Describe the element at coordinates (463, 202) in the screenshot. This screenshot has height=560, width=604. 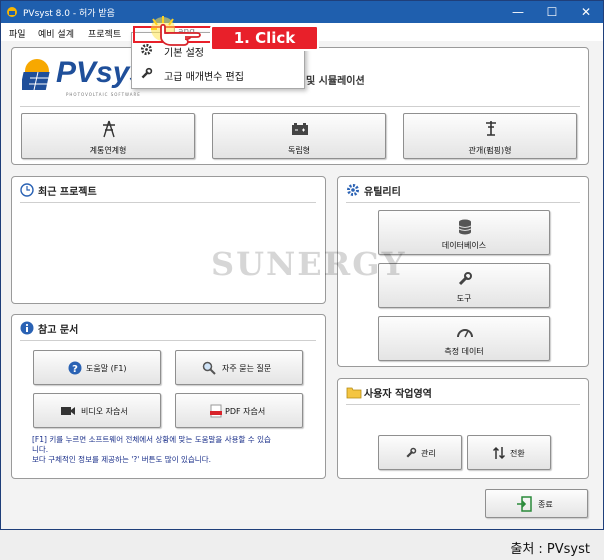
I see `utilities-divider` at that location.